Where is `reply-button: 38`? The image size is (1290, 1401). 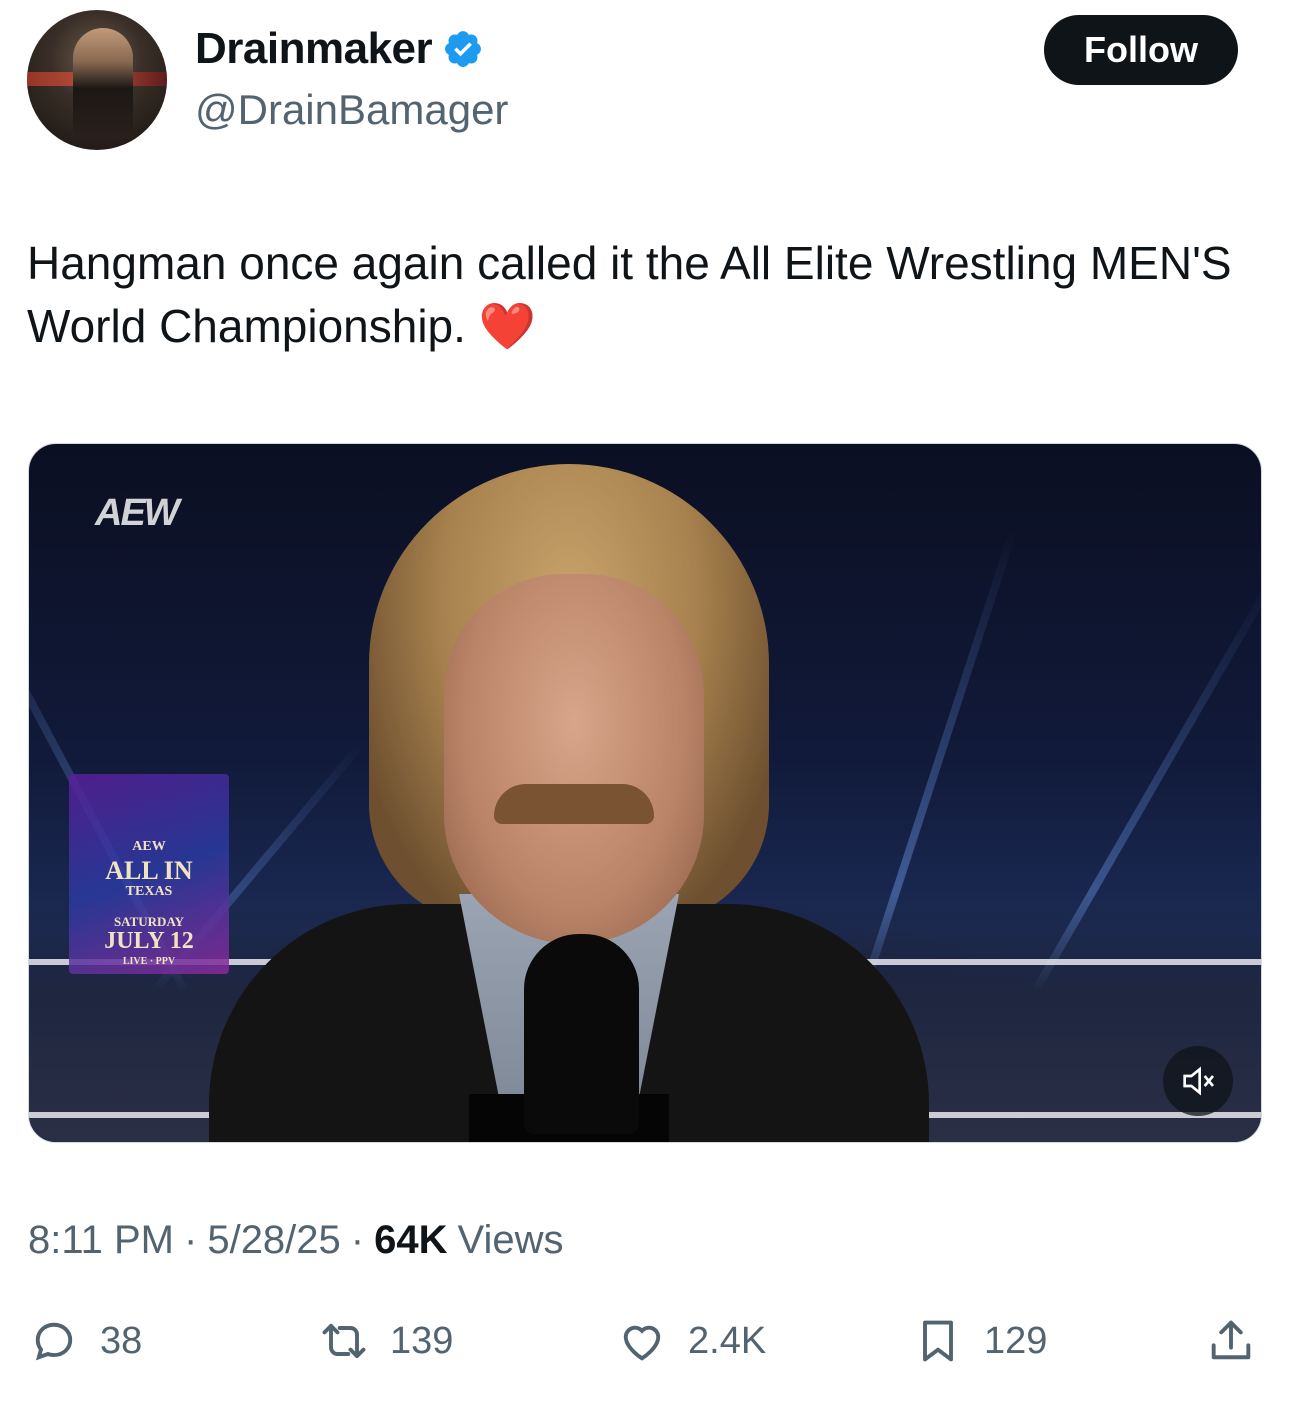 reply-button: 38 is located at coordinates (85, 1341).